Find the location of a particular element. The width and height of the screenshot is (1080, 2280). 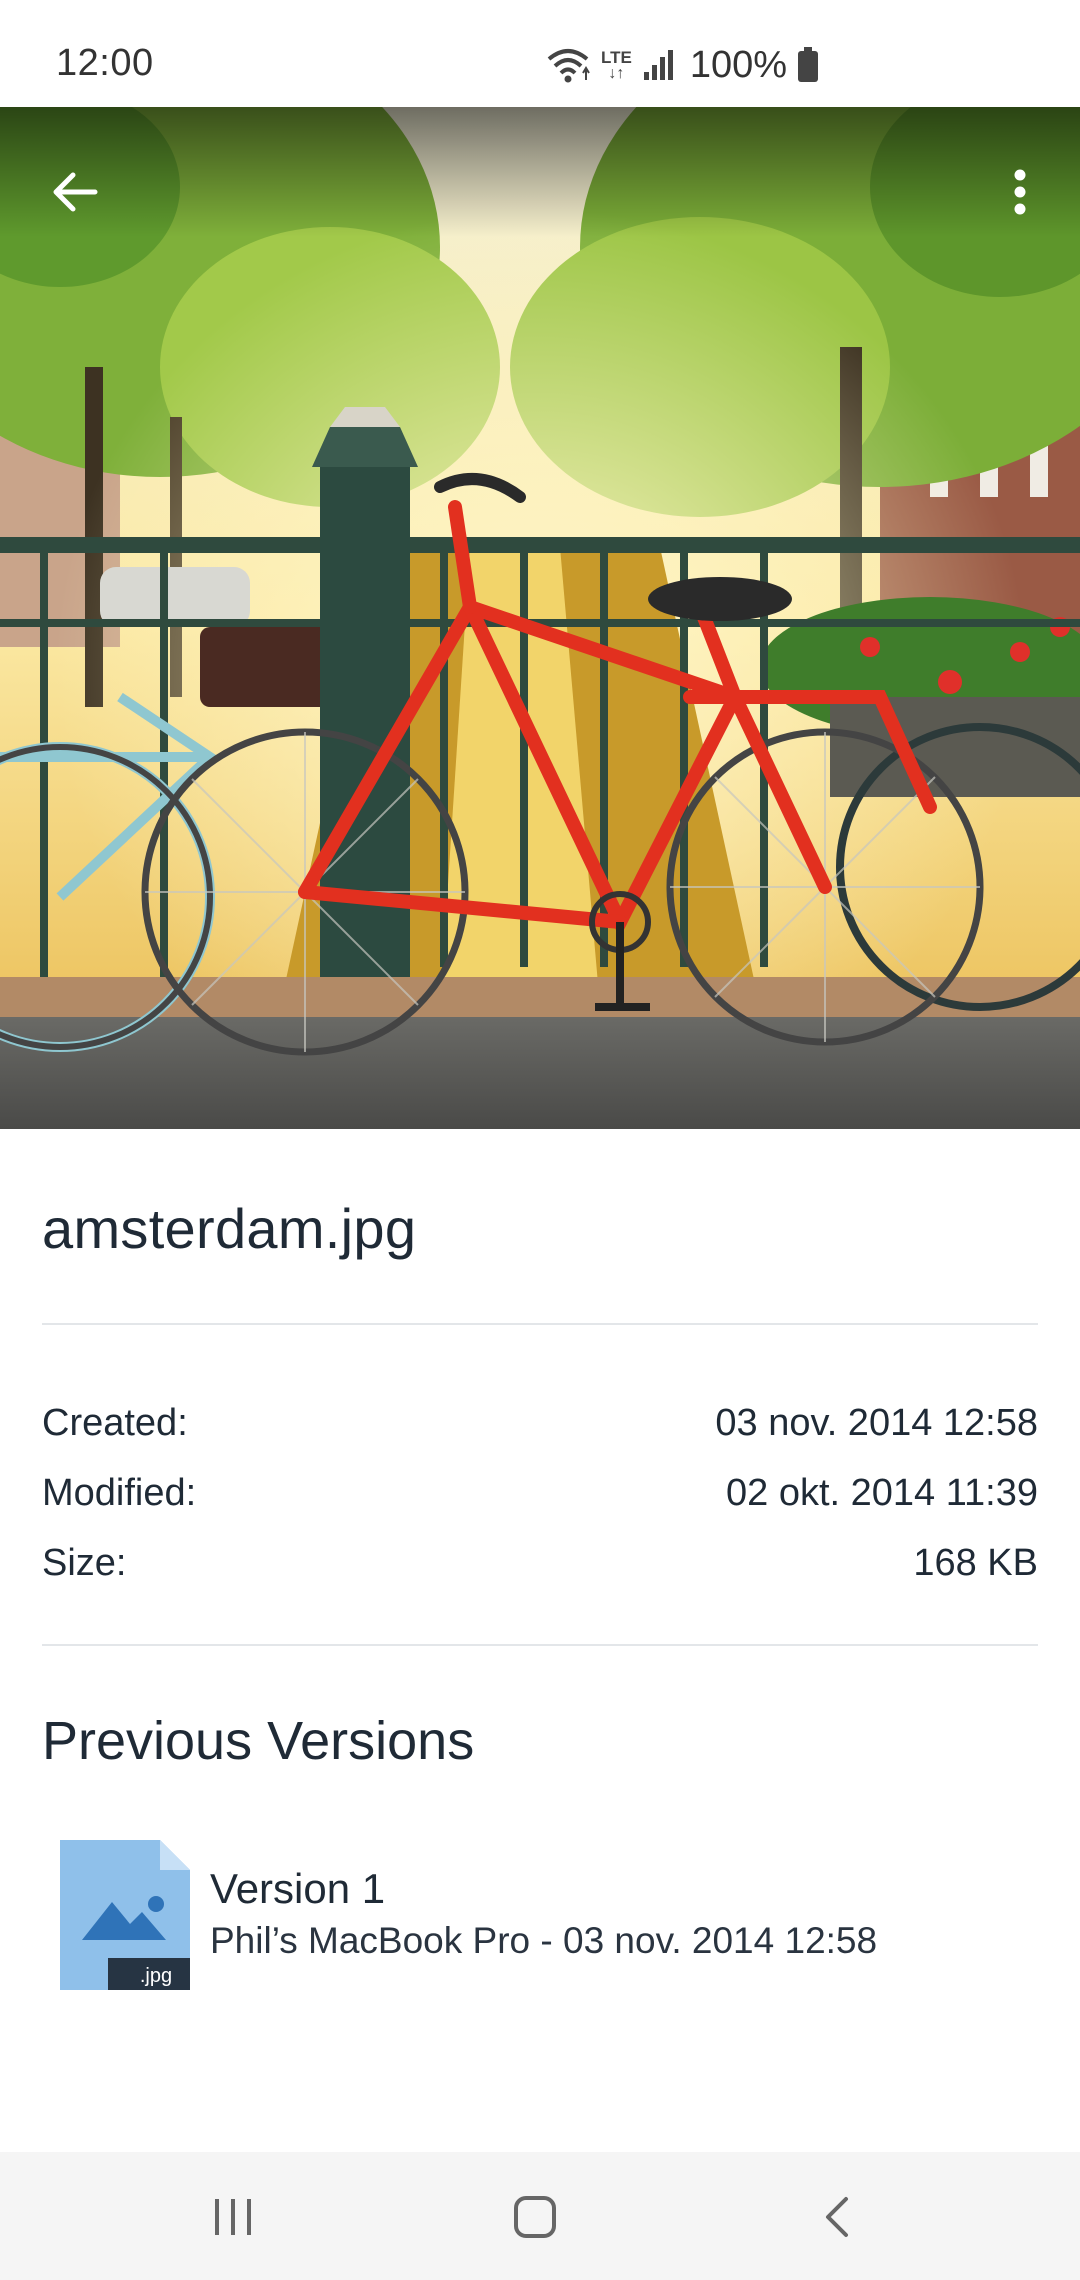

signal-icon is located at coordinates (658, 65).